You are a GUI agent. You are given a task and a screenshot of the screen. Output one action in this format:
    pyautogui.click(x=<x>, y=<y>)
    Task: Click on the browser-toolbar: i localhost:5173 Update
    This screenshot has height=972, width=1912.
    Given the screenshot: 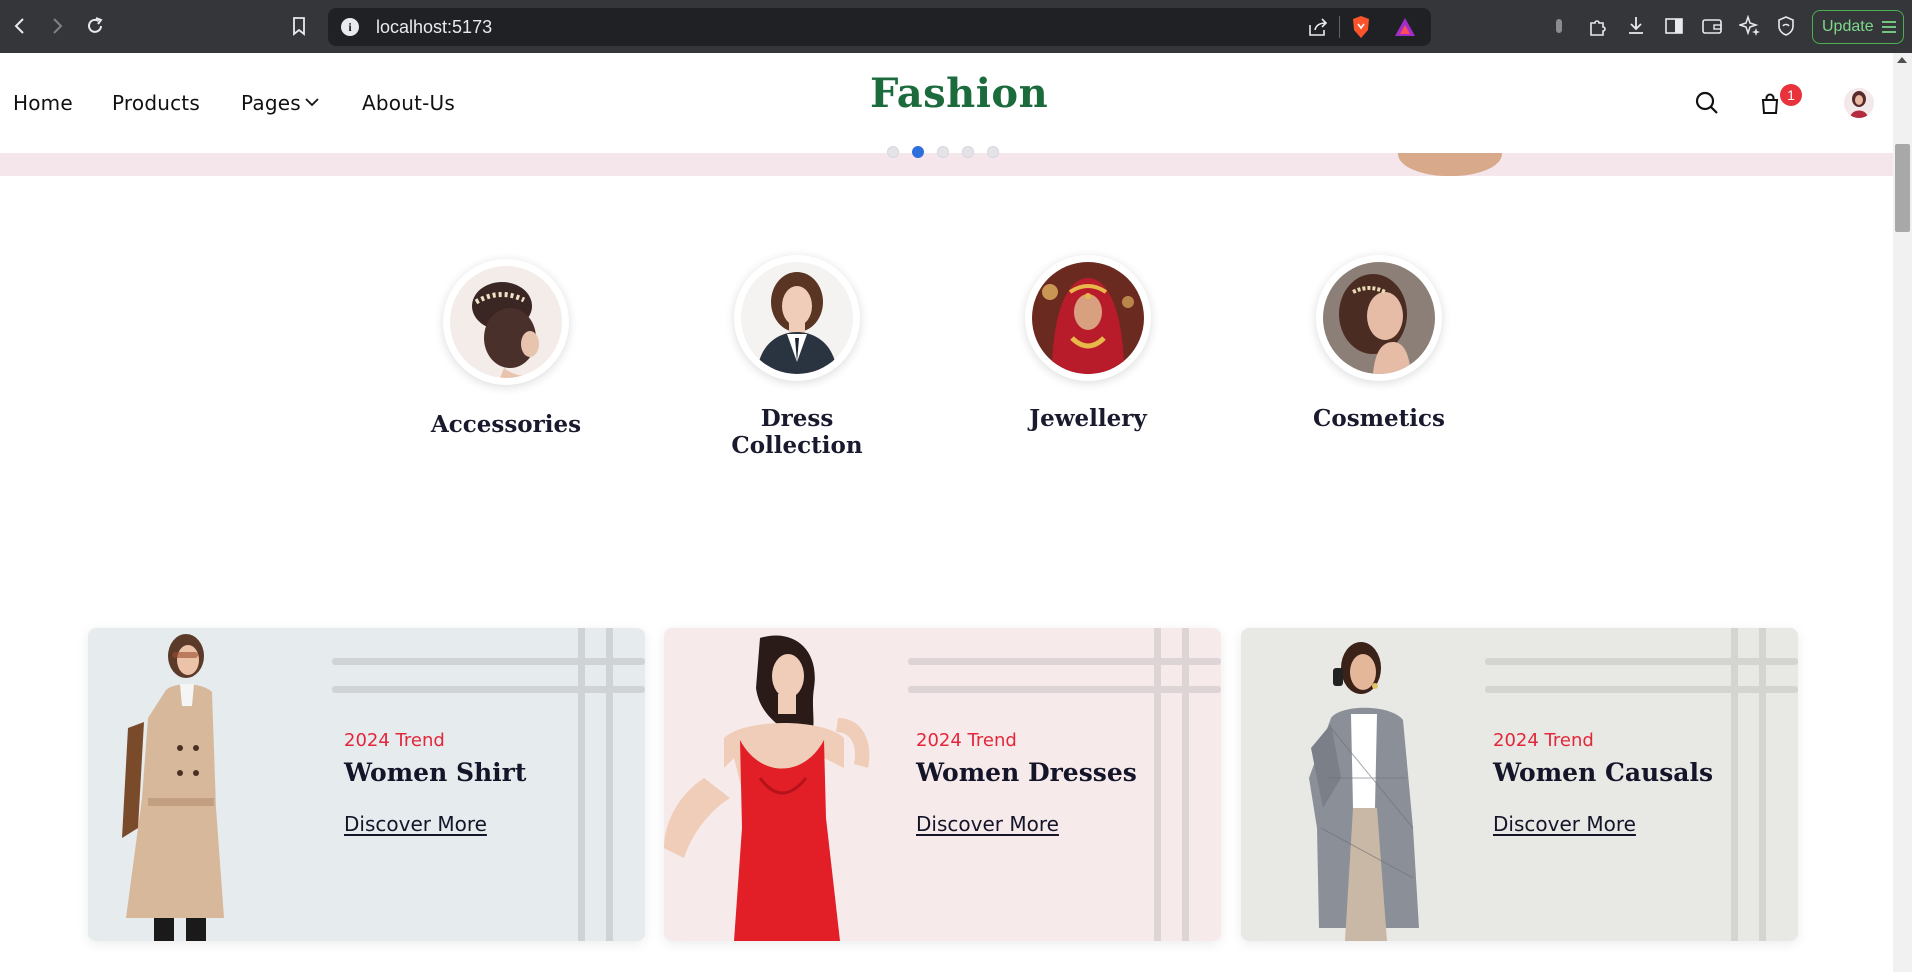 What is the action you would take?
    pyautogui.click(x=956, y=26)
    